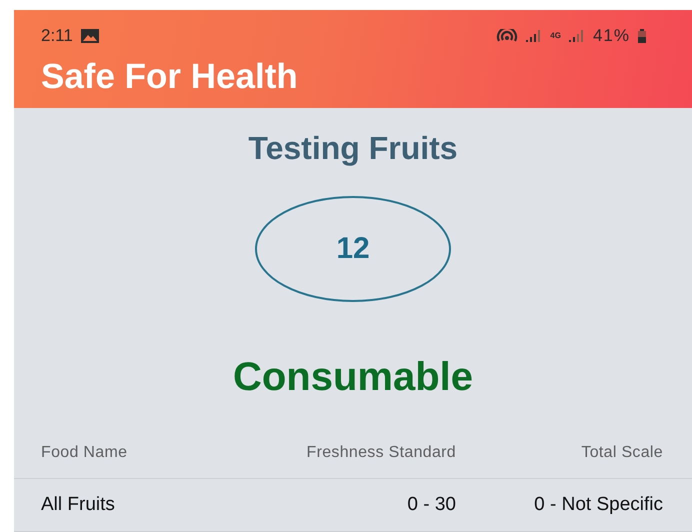 This screenshot has height=532, width=692. I want to click on column-header: Total Scale, so click(621, 453).